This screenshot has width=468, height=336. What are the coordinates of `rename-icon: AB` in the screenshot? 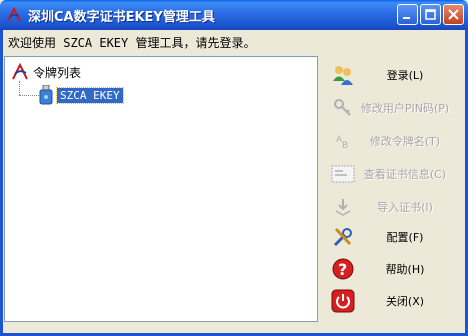 It's located at (343, 141).